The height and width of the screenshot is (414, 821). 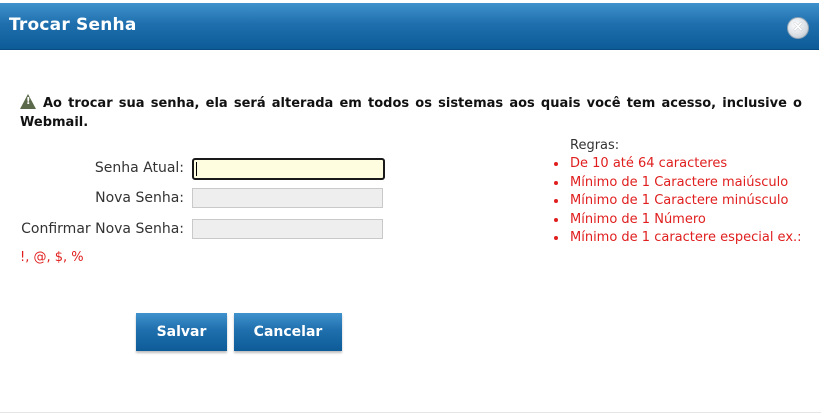 I want to click on current-password-label: Senha Atual:, so click(x=139, y=168).